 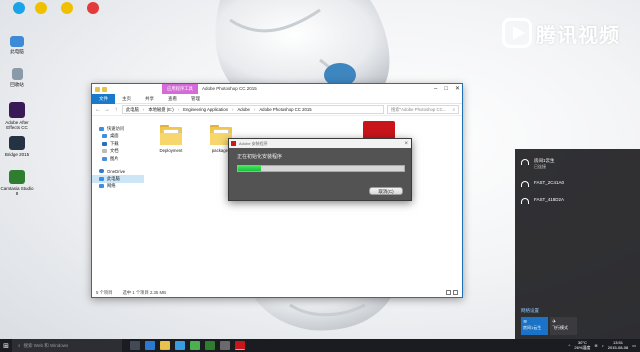 I want to click on quick-access-toolbar, so click(x=101, y=89).